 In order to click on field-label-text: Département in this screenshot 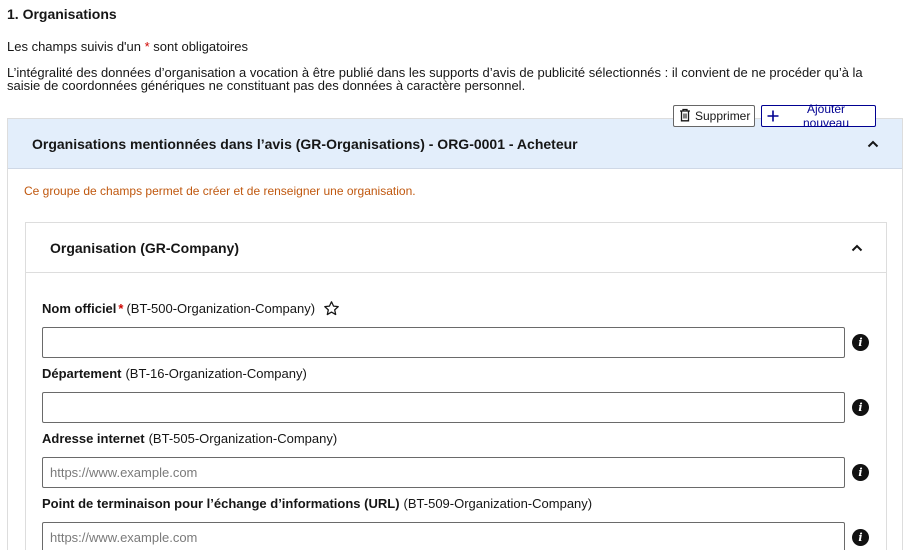, I will do `click(82, 373)`.